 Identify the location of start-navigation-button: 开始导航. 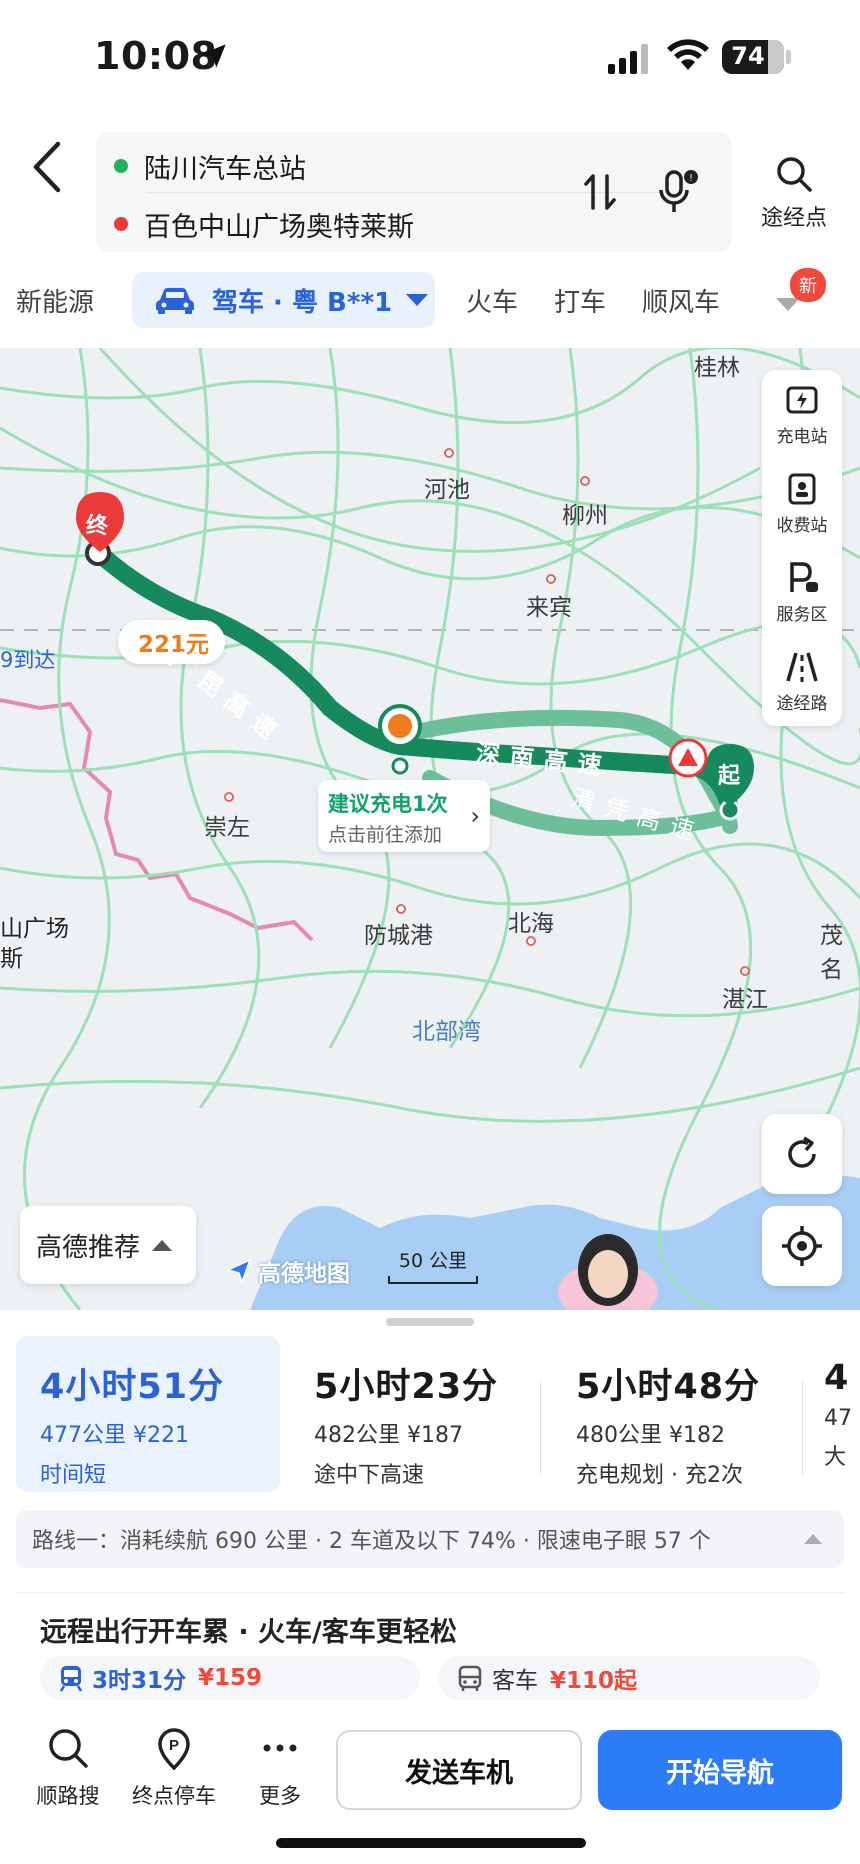
(720, 1770).